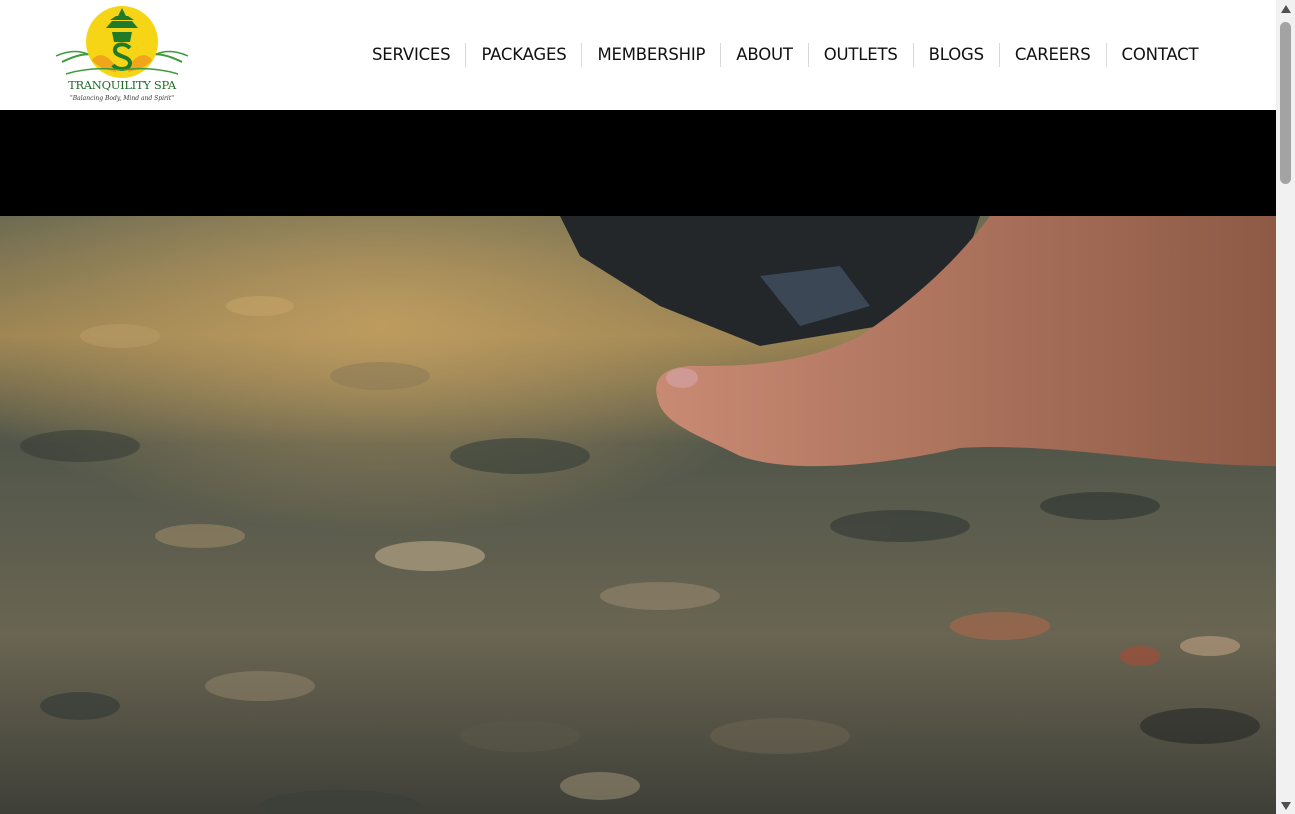 This screenshot has width=1295, height=814. What do you see at coordinates (1285, 407) in the screenshot?
I see `page-scrollbar` at bounding box center [1285, 407].